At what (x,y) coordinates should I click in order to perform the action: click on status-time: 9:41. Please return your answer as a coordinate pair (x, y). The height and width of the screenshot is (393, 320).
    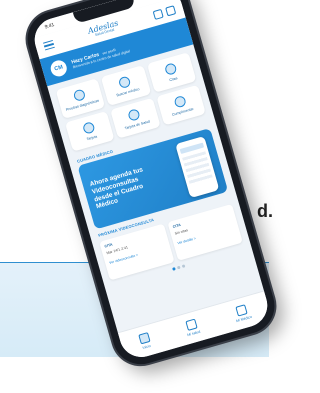
    Looking at the image, I should click on (50, 26).